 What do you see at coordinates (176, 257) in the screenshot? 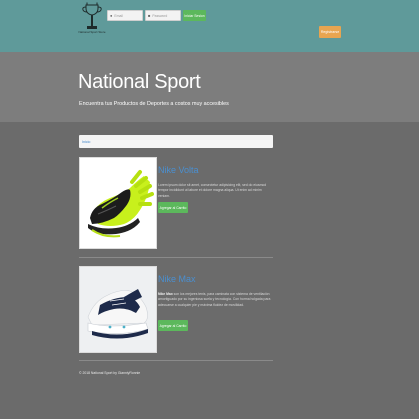
I see `product-divider` at bounding box center [176, 257].